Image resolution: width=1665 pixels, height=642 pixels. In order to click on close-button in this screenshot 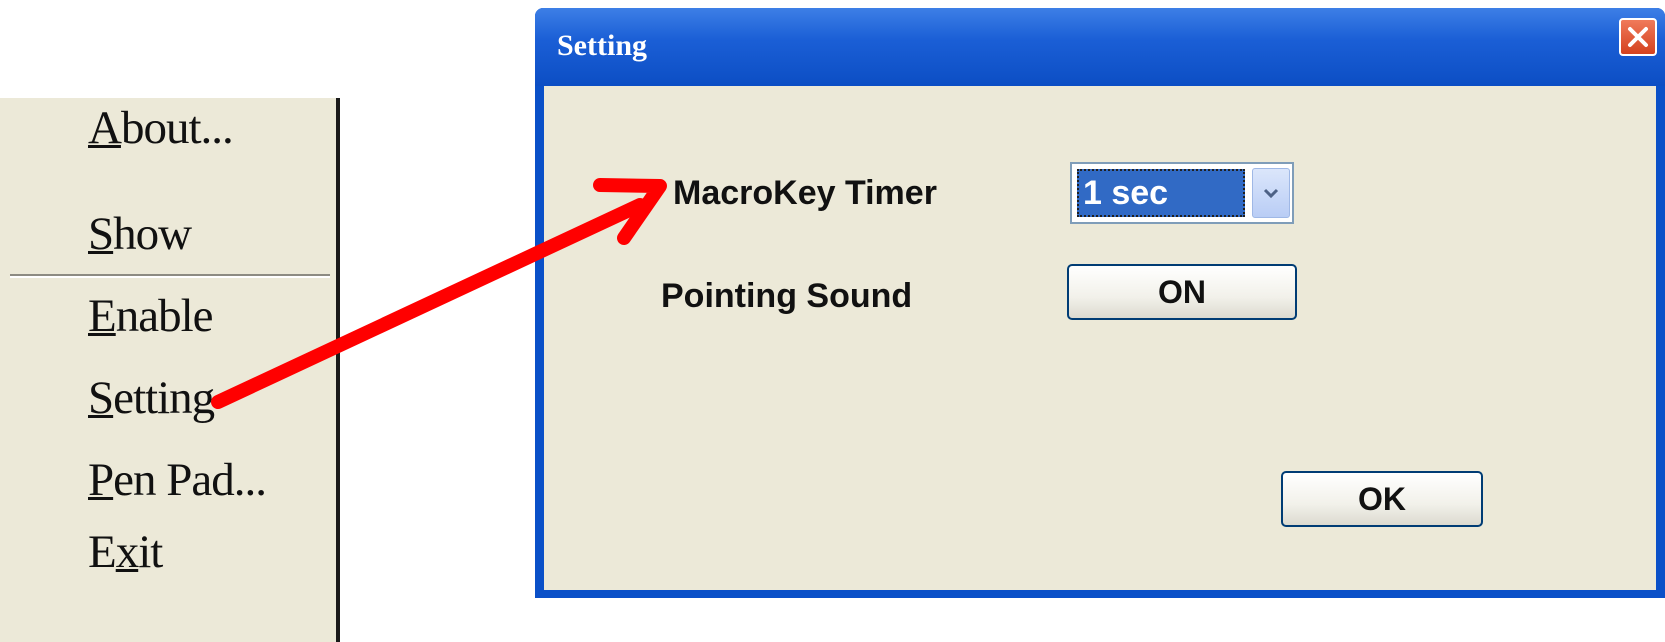, I will do `click(1638, 37)`.